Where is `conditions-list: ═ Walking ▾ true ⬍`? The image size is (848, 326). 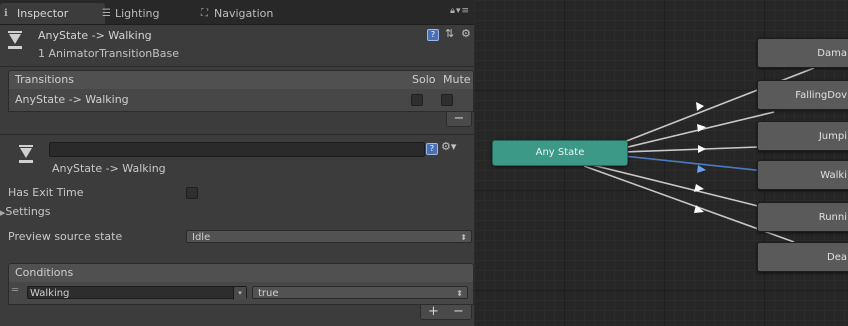
conditions-list: ═ Walking ▾ true ⬍ is located at coordinates (241, 293).